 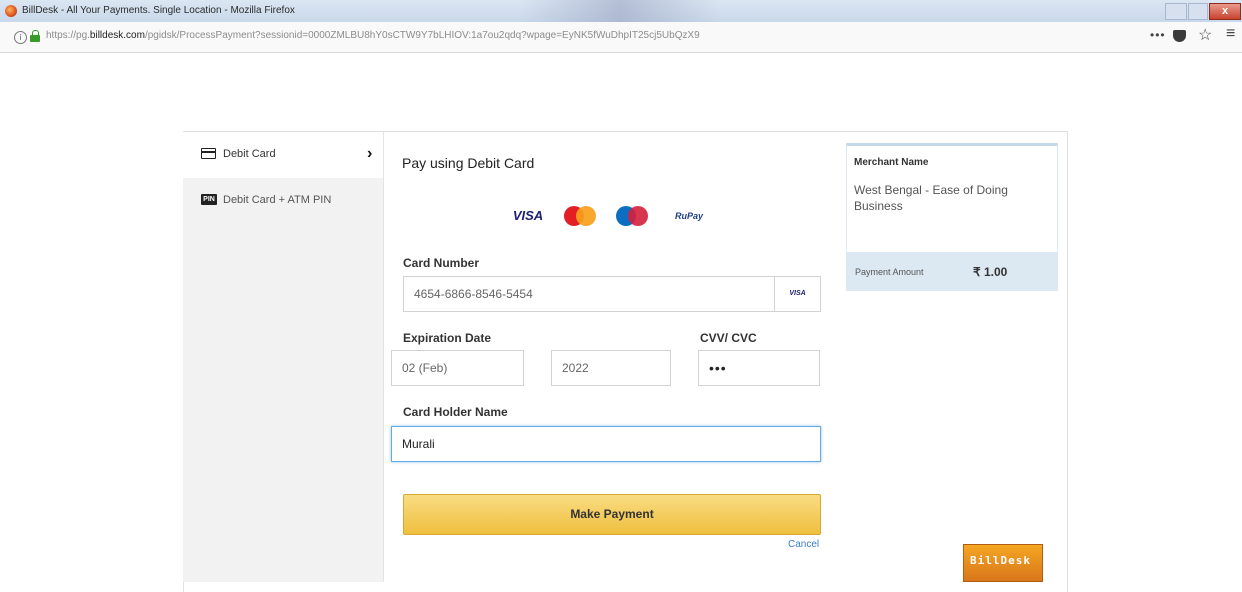 I want to click on expiry-month-select: 02 (Feb), so click(x=457, y=368).